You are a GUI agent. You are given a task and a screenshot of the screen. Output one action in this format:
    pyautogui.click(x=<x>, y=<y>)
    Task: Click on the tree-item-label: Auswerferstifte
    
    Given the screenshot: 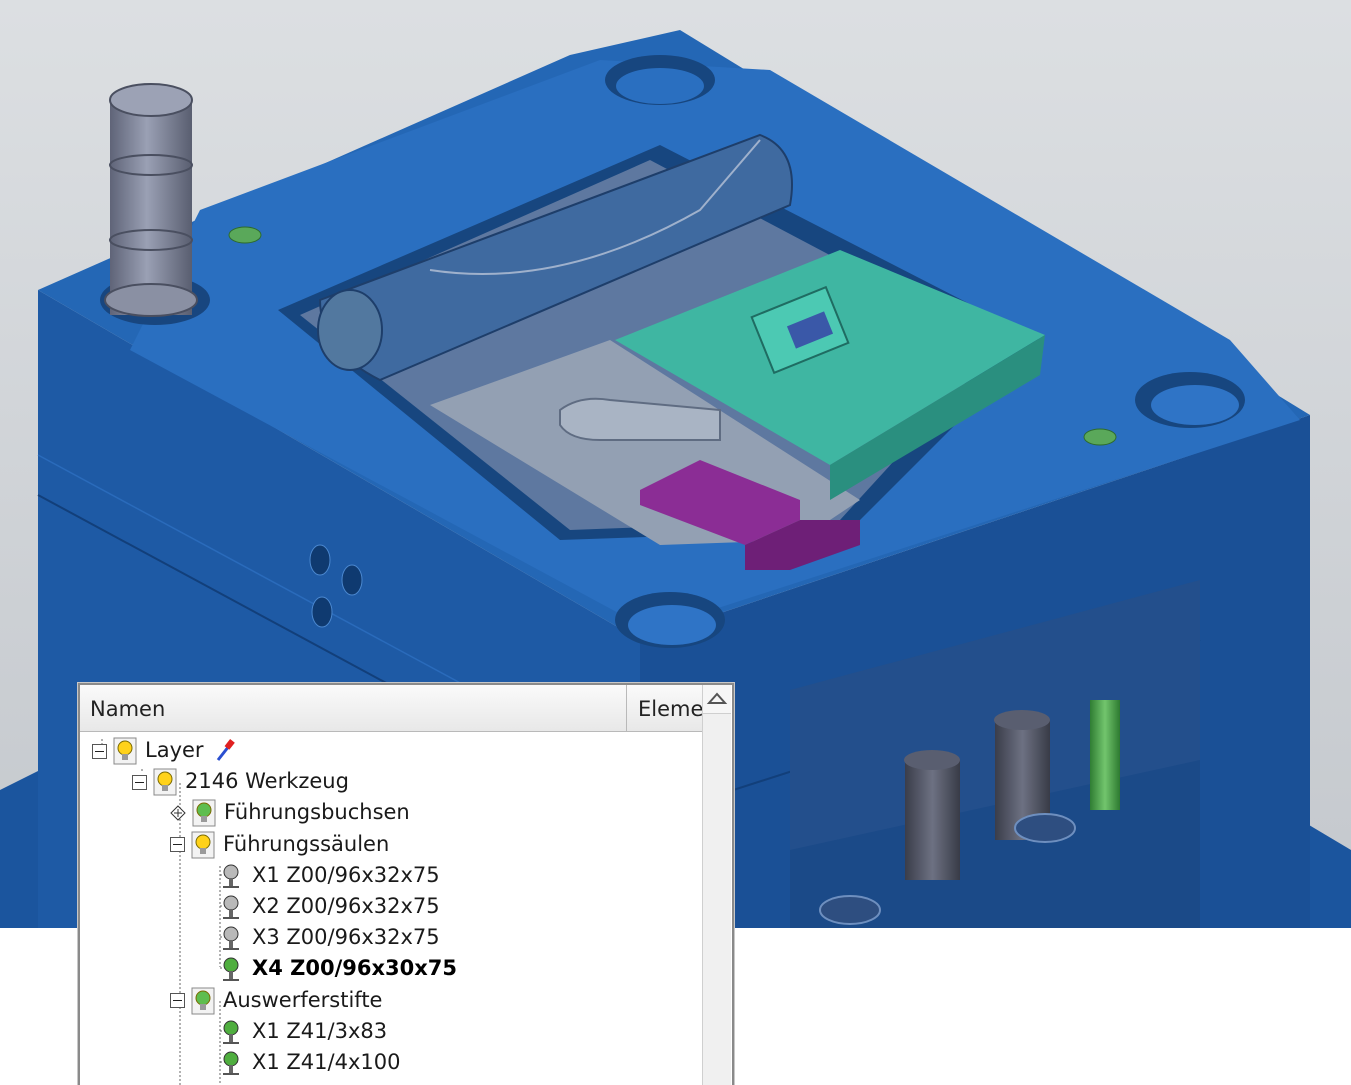 What is the action you would take?
    pyautogui.click(x=303, y=999)
    